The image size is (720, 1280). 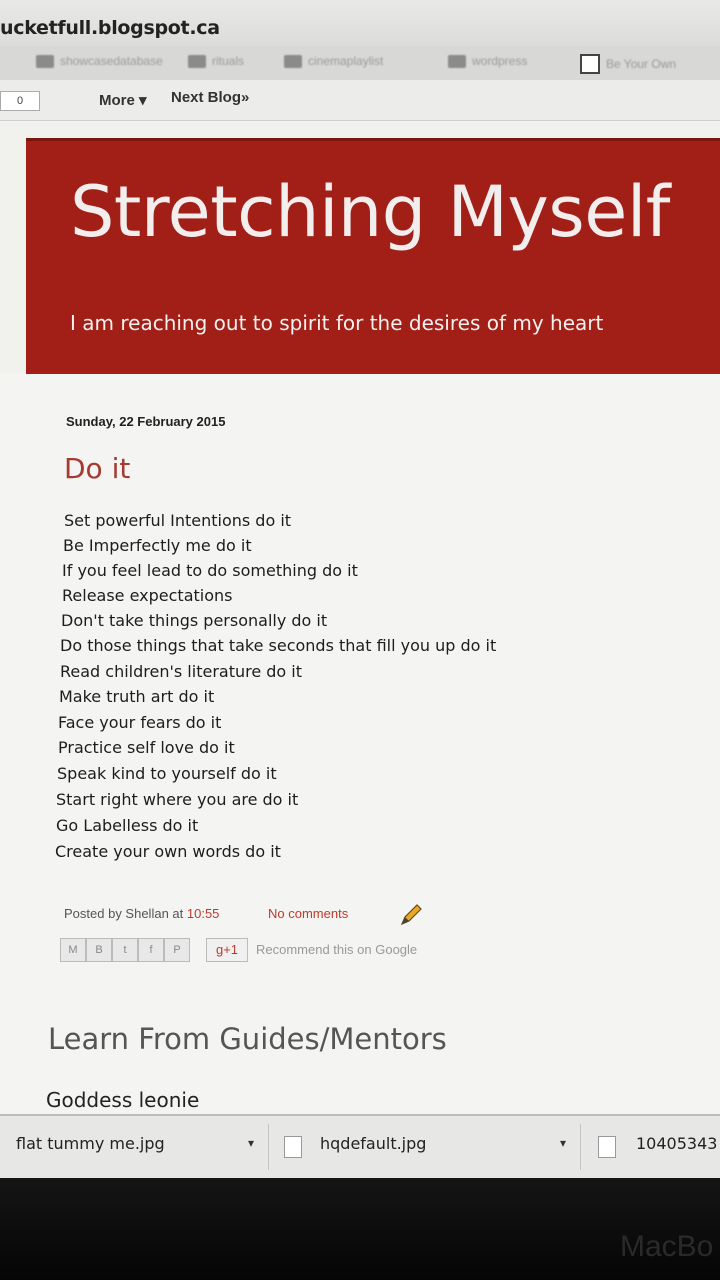 I want to click on post-line: Face your fears do it, so click(x=140, y=722).